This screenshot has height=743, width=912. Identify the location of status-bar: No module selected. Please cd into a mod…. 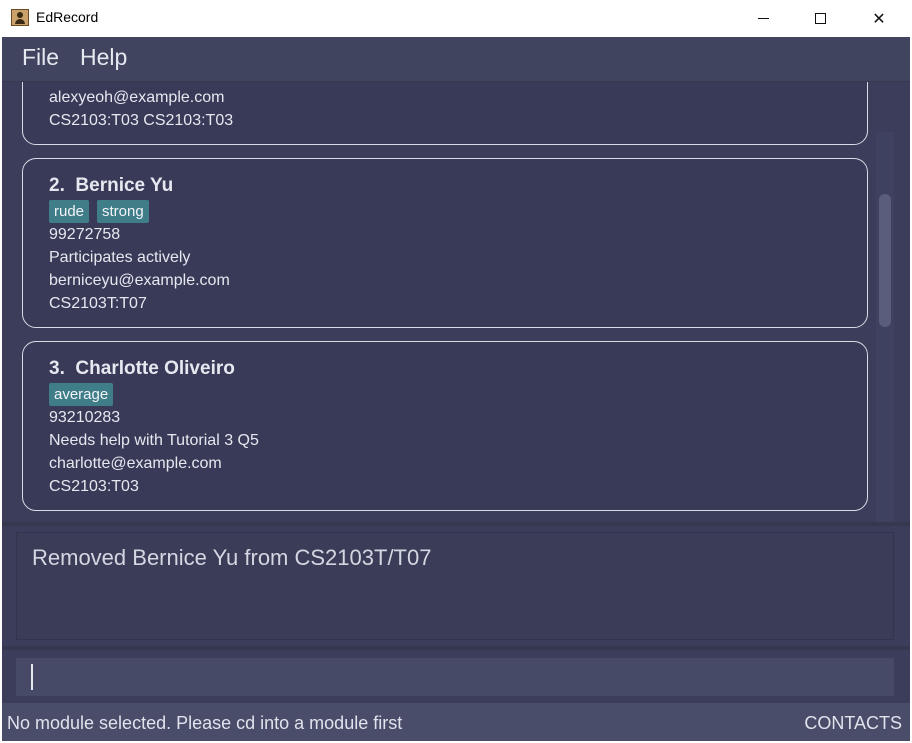
(456, 722).